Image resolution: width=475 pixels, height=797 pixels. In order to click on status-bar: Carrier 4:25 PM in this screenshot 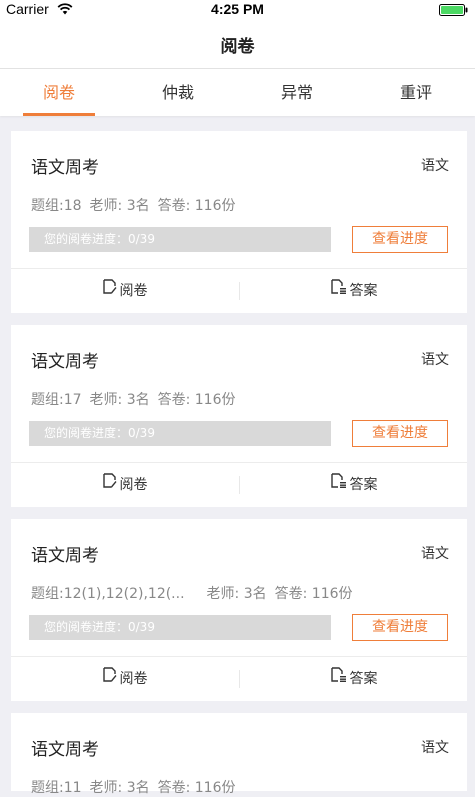, I will do `click(237, 10)`.